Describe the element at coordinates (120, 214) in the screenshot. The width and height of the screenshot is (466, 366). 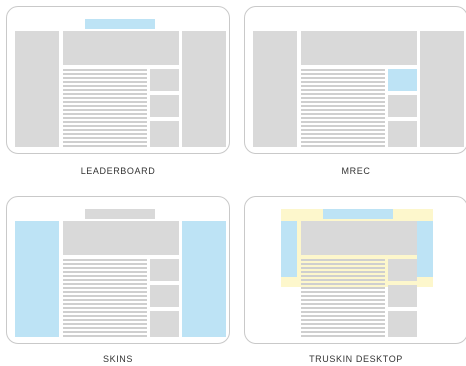
I see `top-bar` at that location.